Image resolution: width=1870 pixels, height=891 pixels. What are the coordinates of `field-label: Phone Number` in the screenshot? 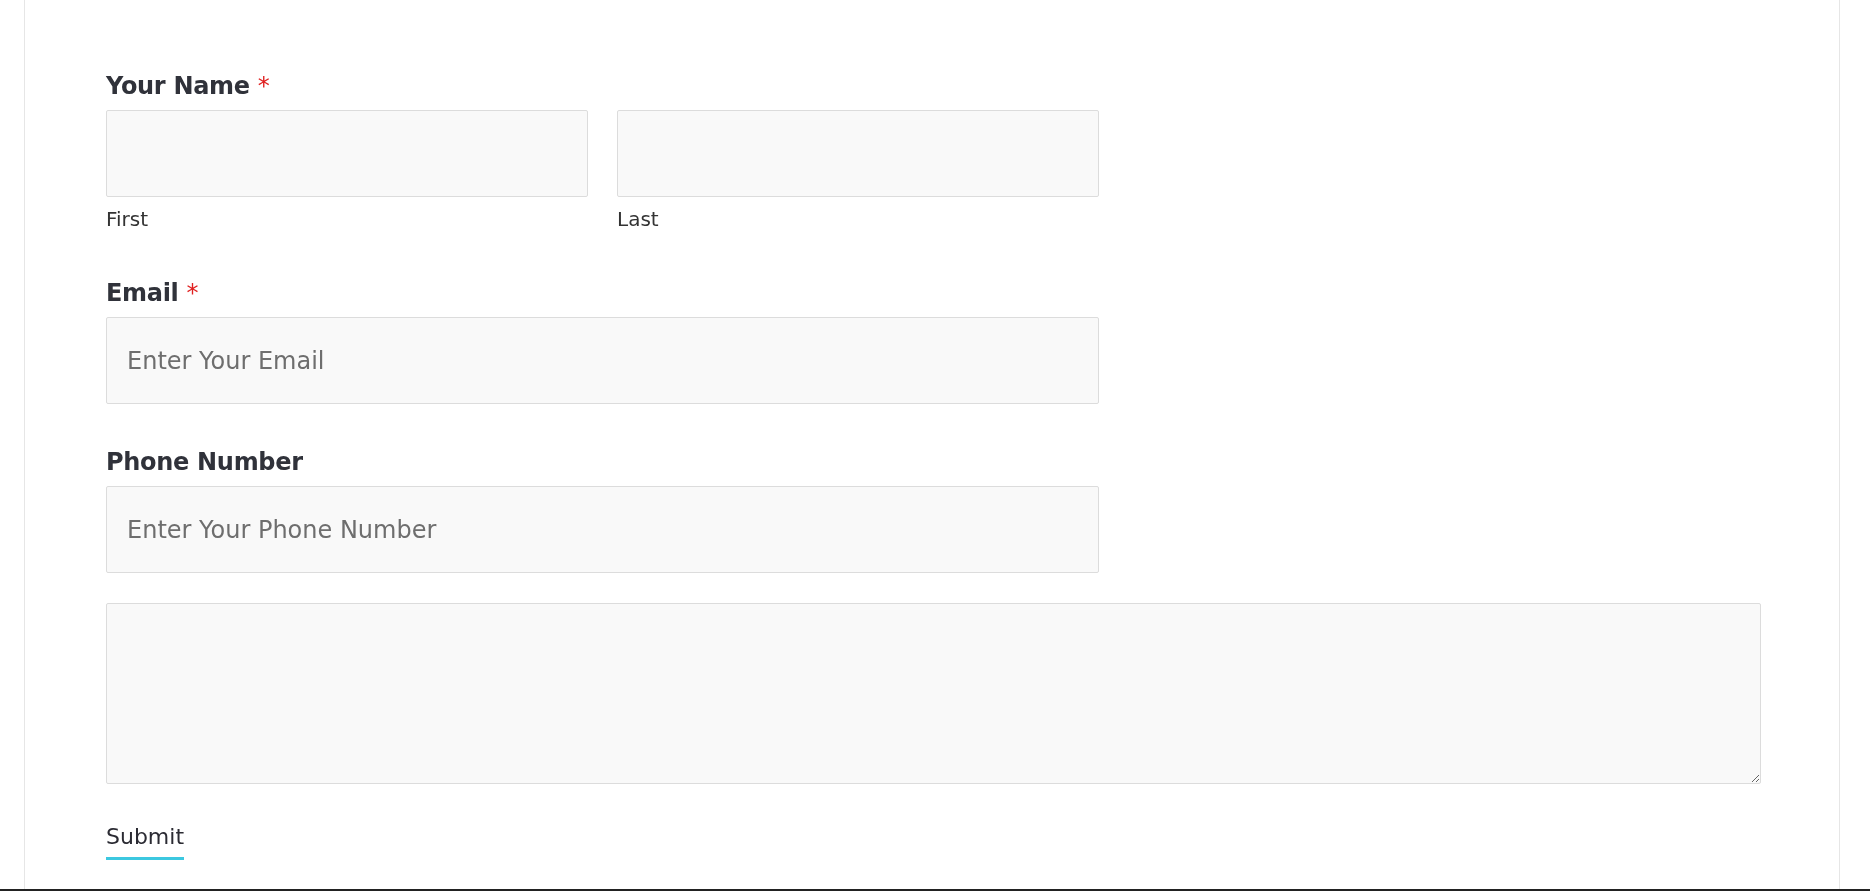 It's located at (205, 462).